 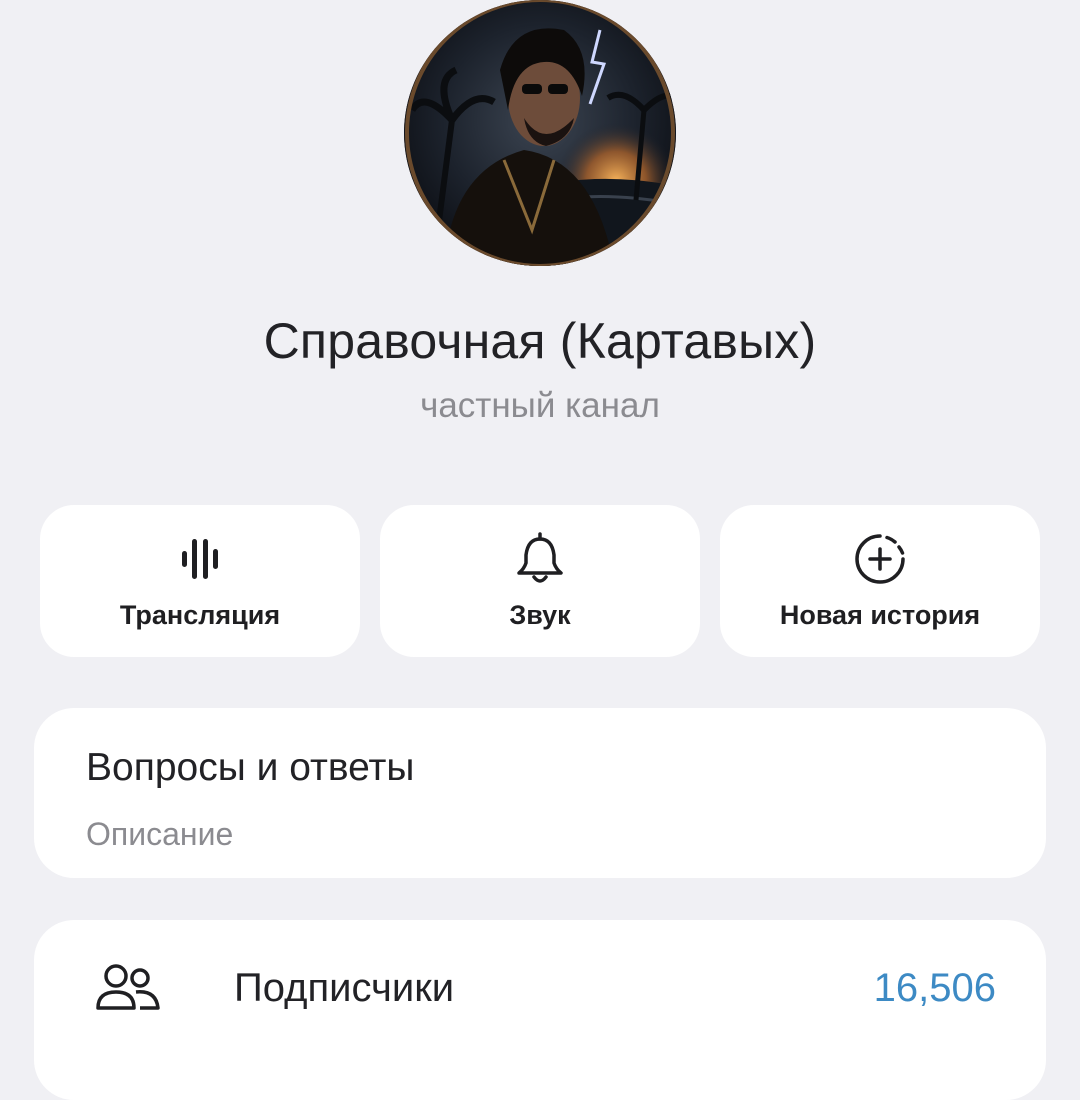 I want to click on channel-avatar, so click(x=540, y=133).